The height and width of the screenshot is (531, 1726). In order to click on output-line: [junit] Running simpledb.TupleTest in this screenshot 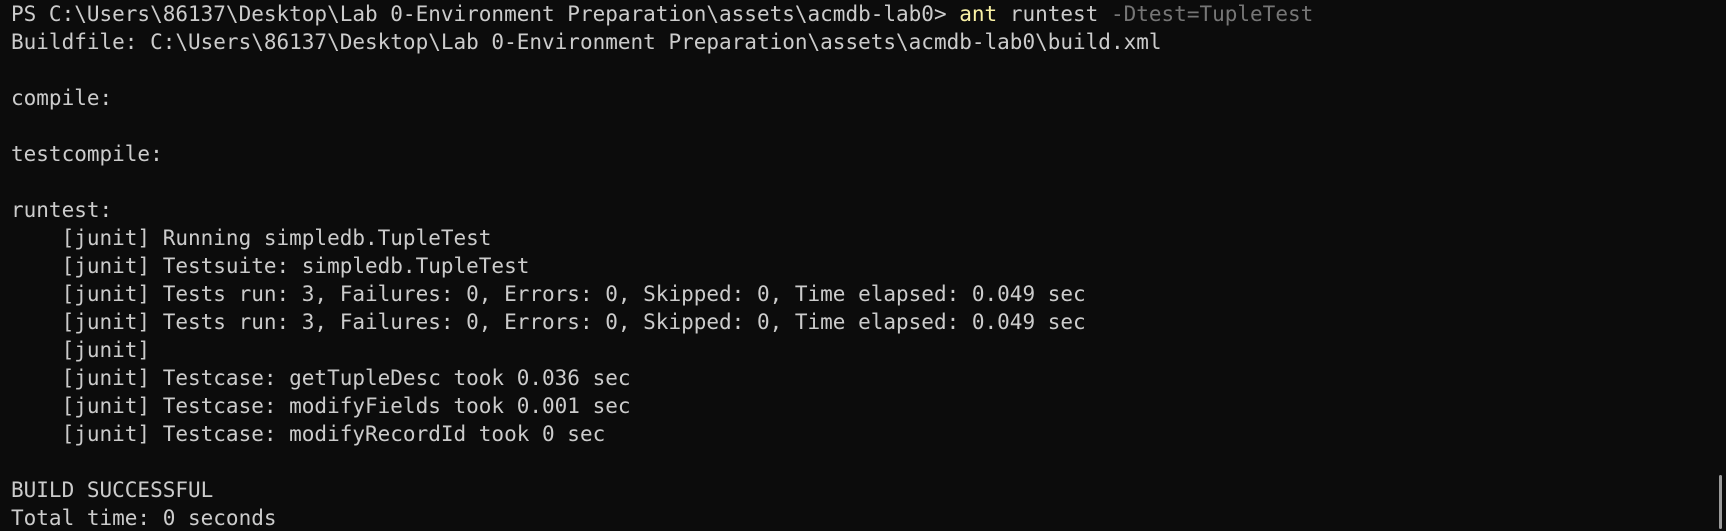, I will do `click(251, 238)`.